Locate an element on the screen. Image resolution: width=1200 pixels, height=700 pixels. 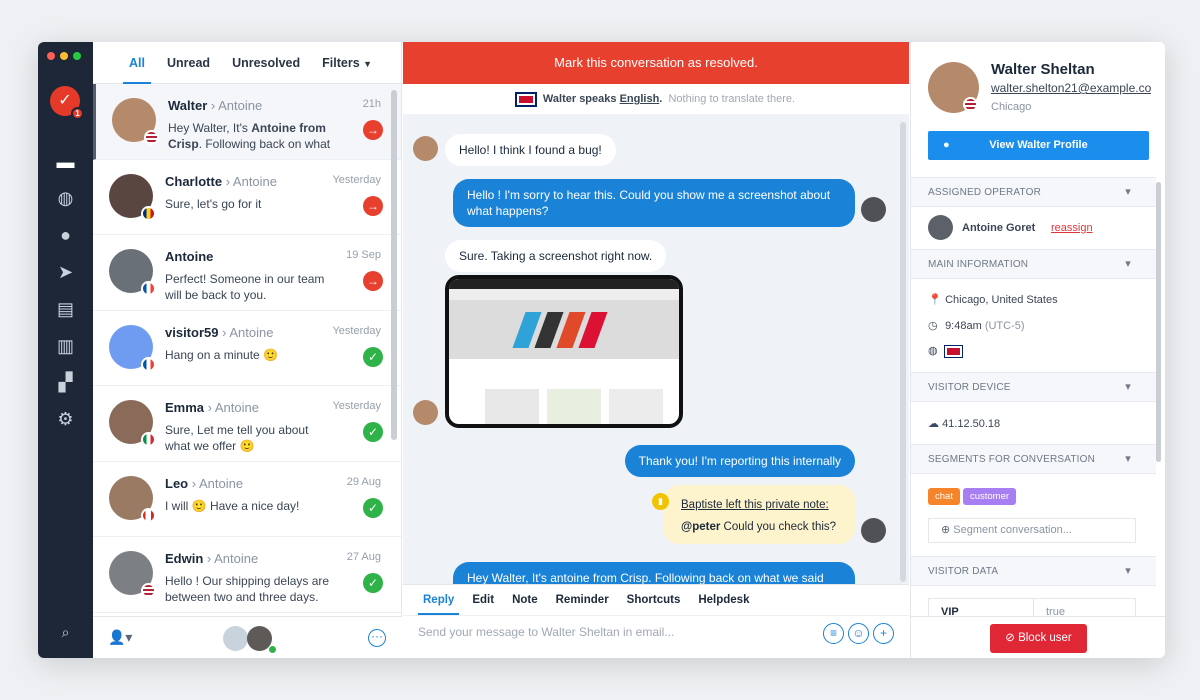
last-message: Sure, let's go for it is located at coordinates (213, 203).